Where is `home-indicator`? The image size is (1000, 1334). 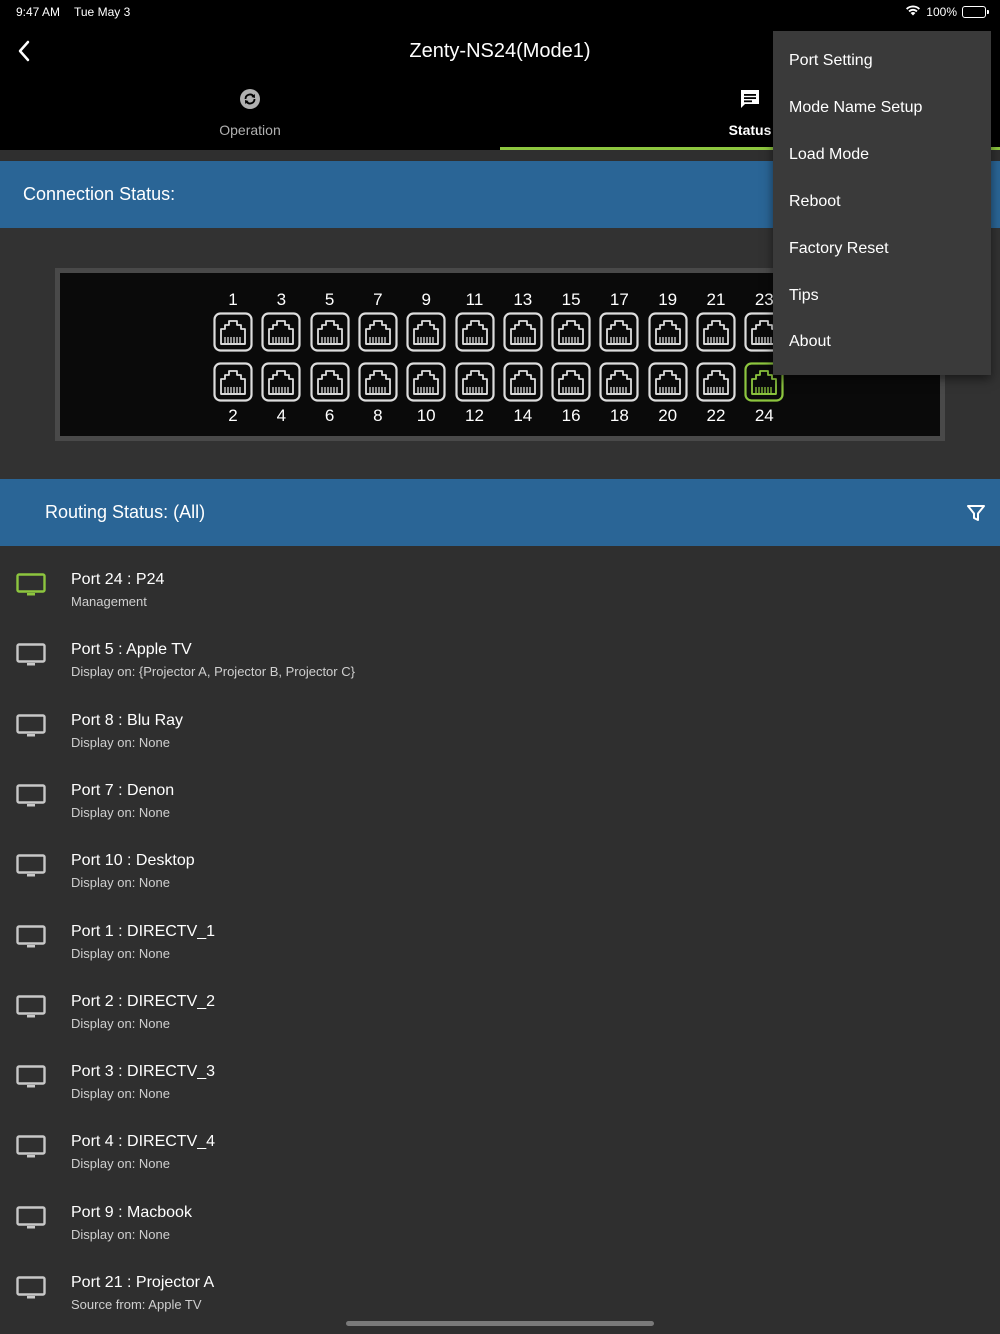 home-indicator is located at coordinates (500, 1323).